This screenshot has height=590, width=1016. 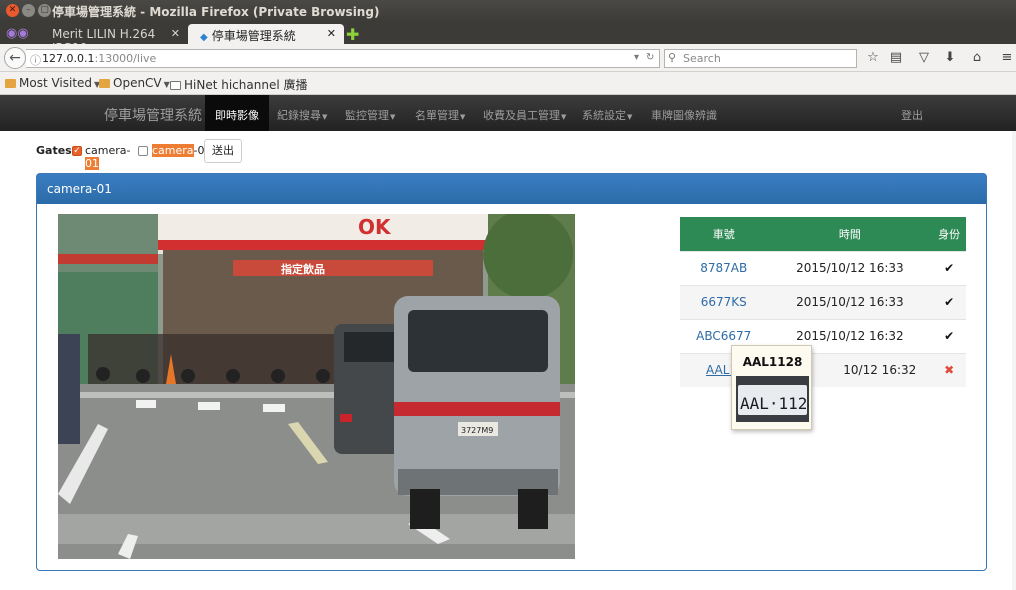 I want to click on header-identity: 身份, so click(x=949, y=234).